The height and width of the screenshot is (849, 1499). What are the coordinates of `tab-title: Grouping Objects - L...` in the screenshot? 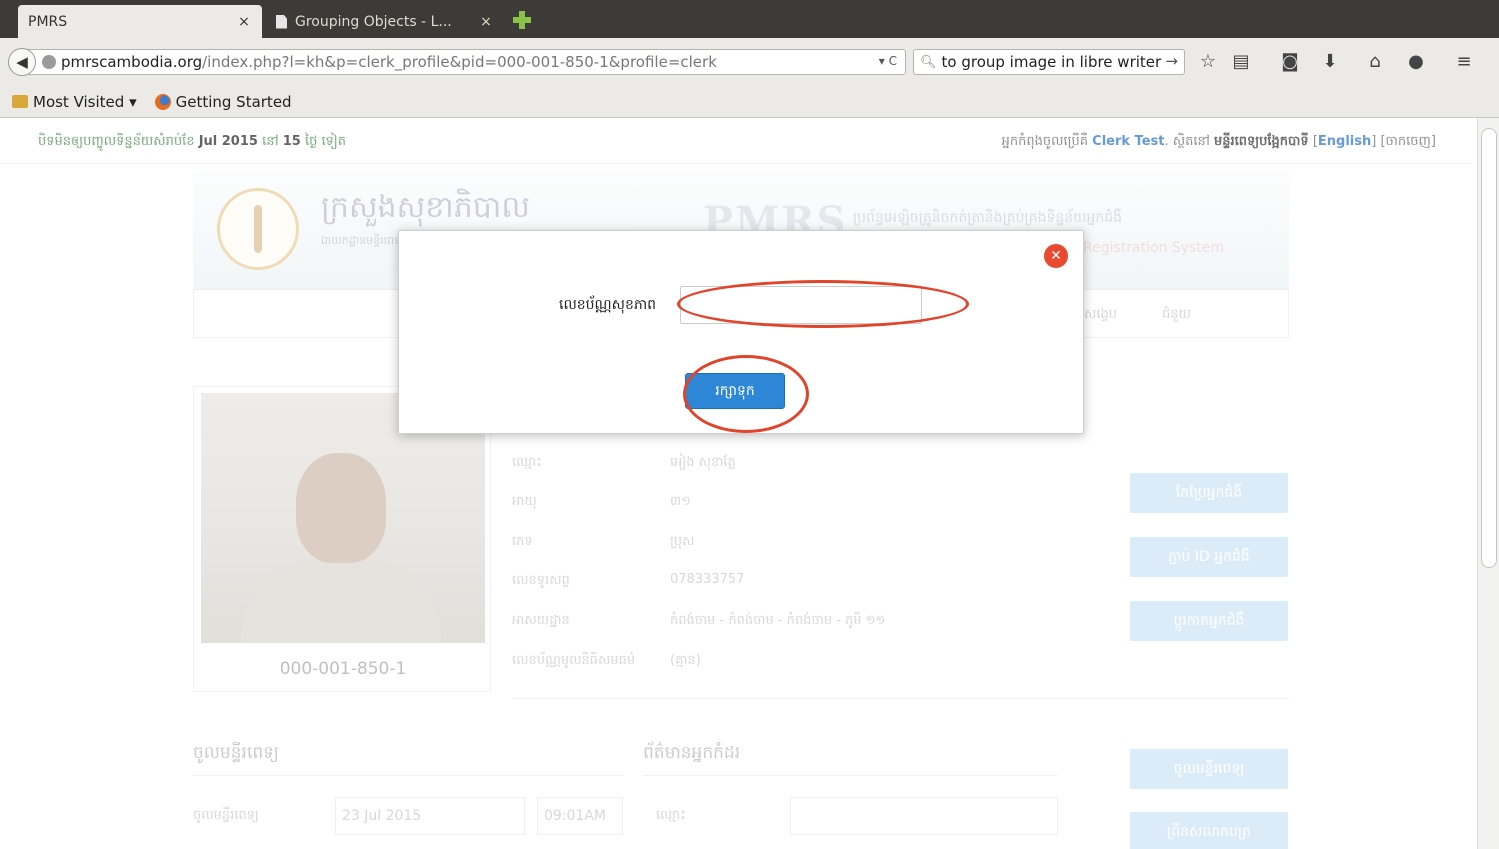 It's located at (373, 21).